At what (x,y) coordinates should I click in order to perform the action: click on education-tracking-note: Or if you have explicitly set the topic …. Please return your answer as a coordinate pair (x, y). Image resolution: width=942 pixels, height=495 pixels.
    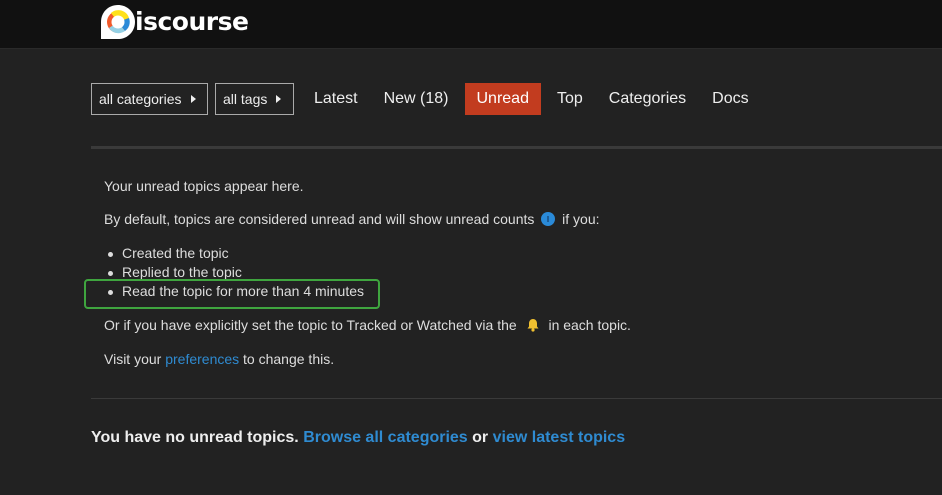
    Looking at the image, I should click on (367, 325).